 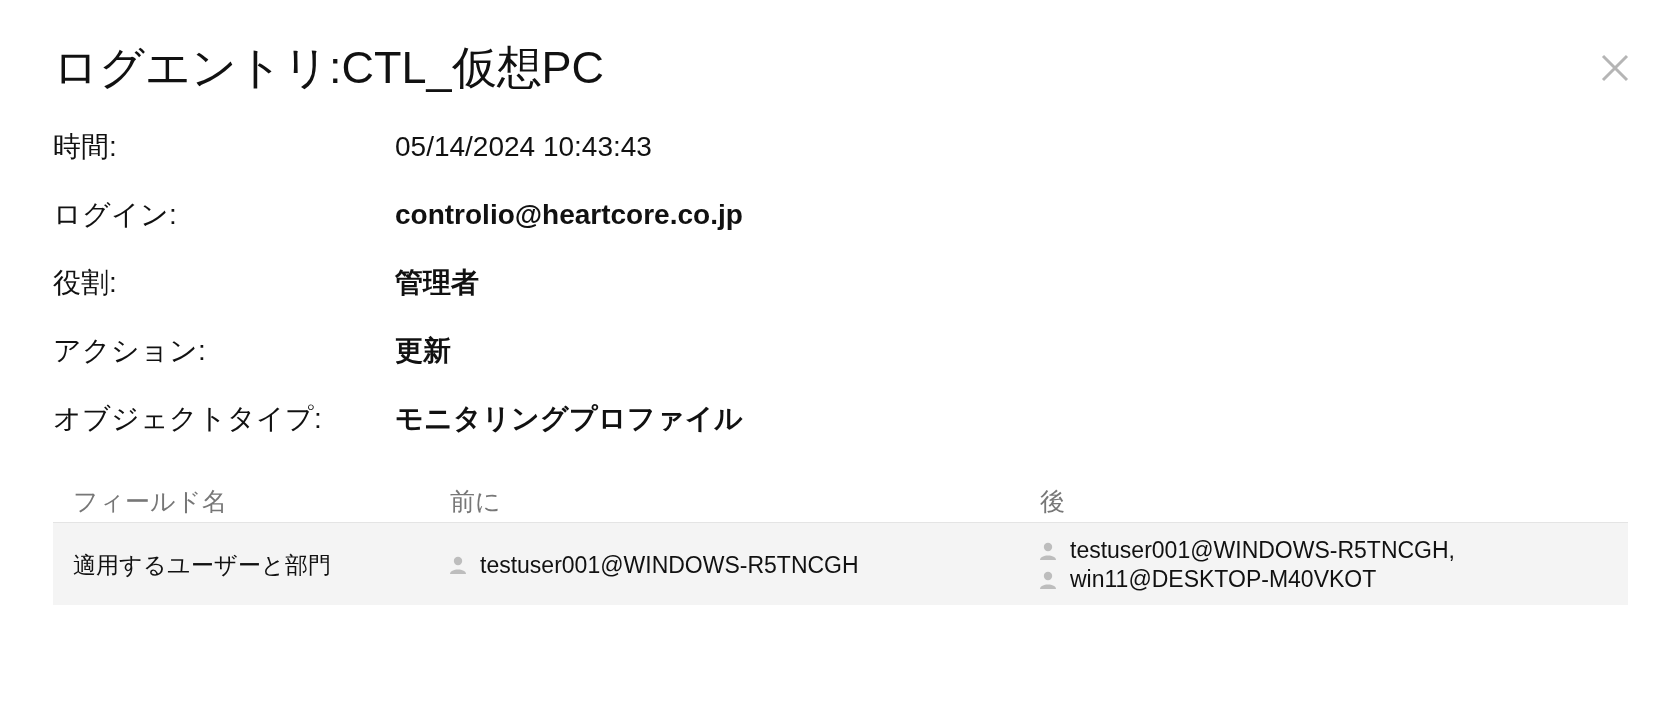 What do you see at coordinates (423, 351) in the screenshot?
I see `detail-value: 更新` at bounding box center [423, 351].